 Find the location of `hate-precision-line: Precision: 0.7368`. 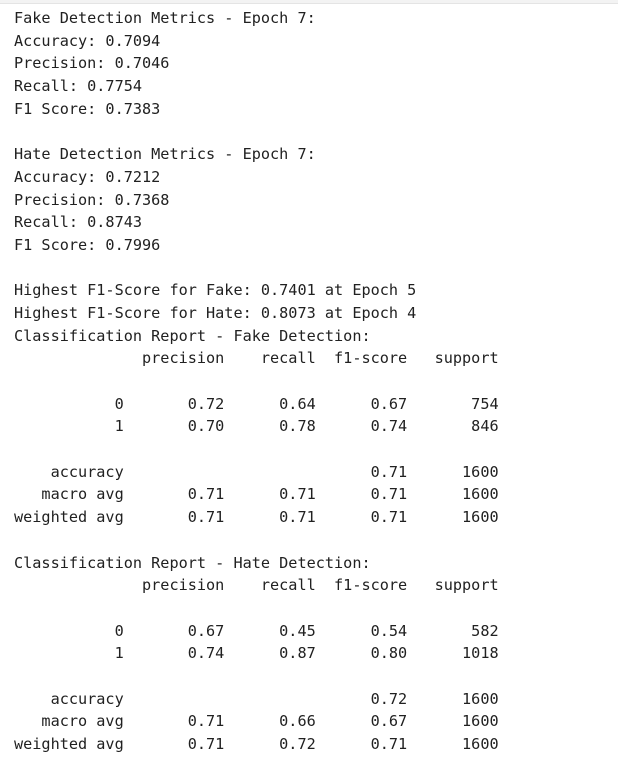

hate-precision-line: Precision: 0.7368 is located at coordinates (92, 199).